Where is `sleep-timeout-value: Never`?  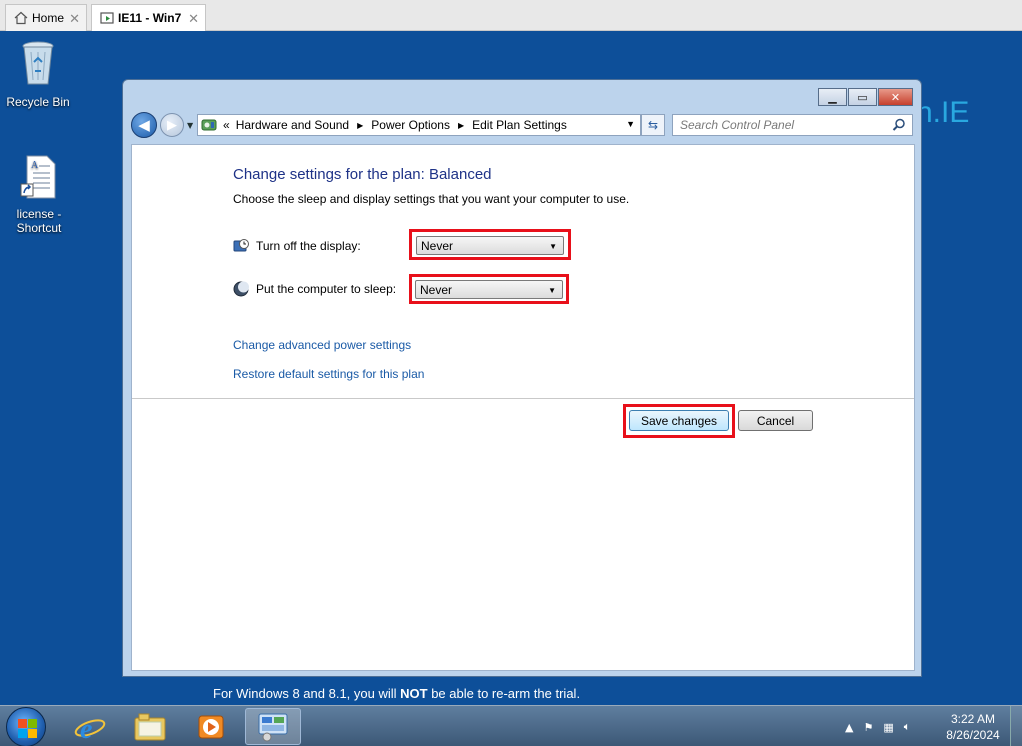
sleep-timeout-value: Never is located at coordinates (436, 289).